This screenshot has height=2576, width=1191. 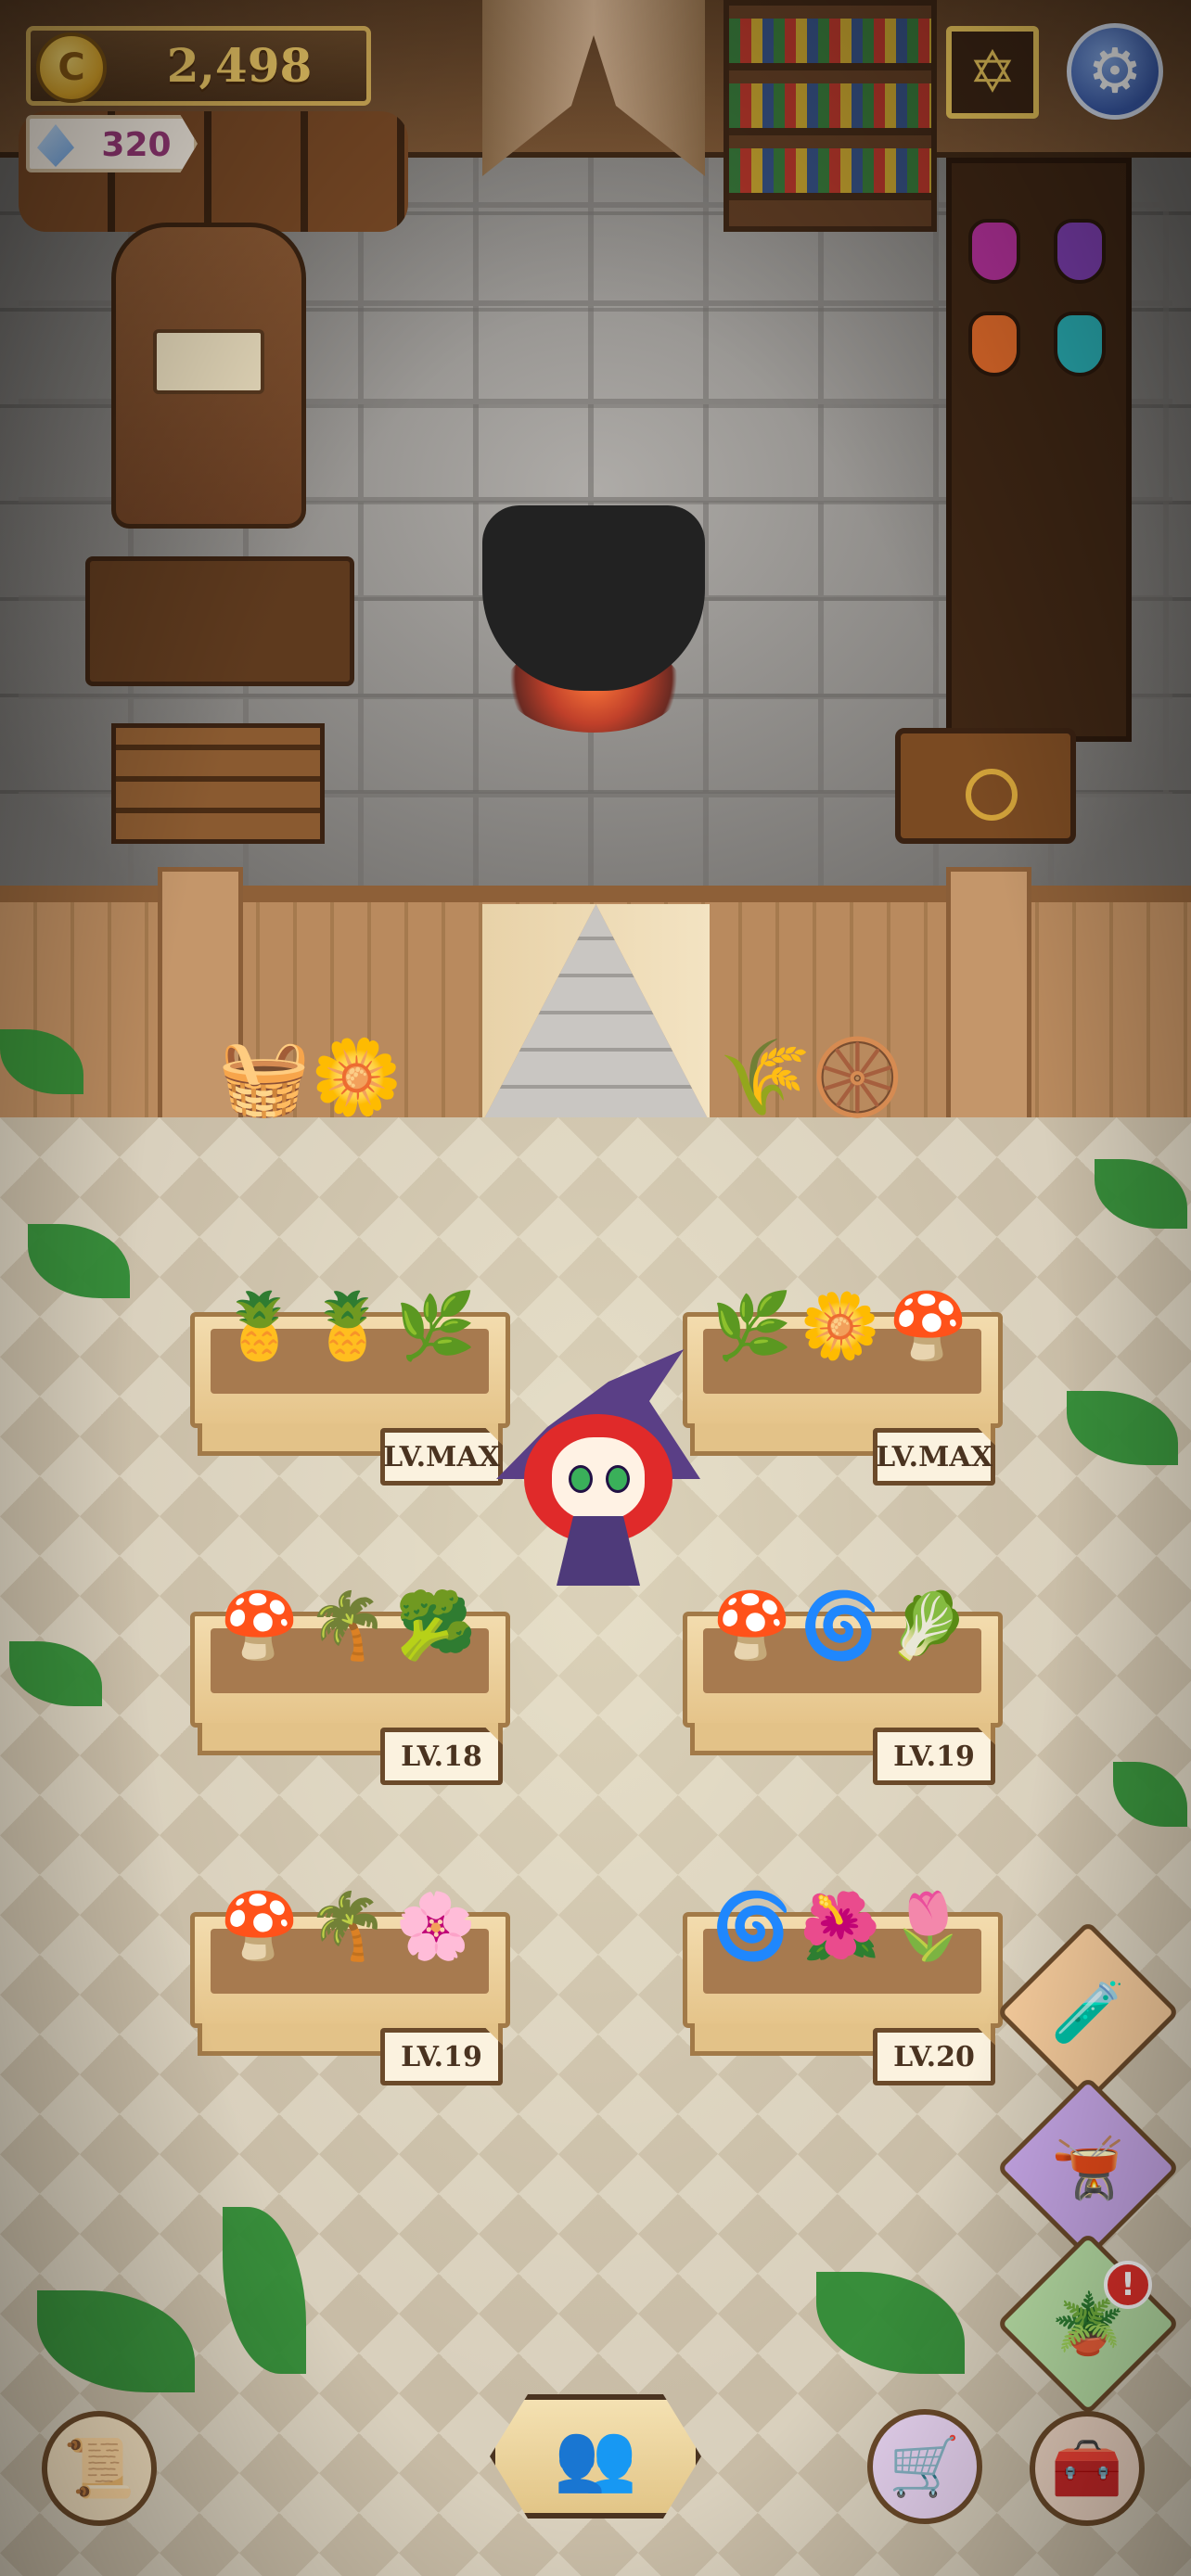 I want to click on planter-2: 🌿 🌼 🍄 LV.MAX, so click(x=843, y=1387).